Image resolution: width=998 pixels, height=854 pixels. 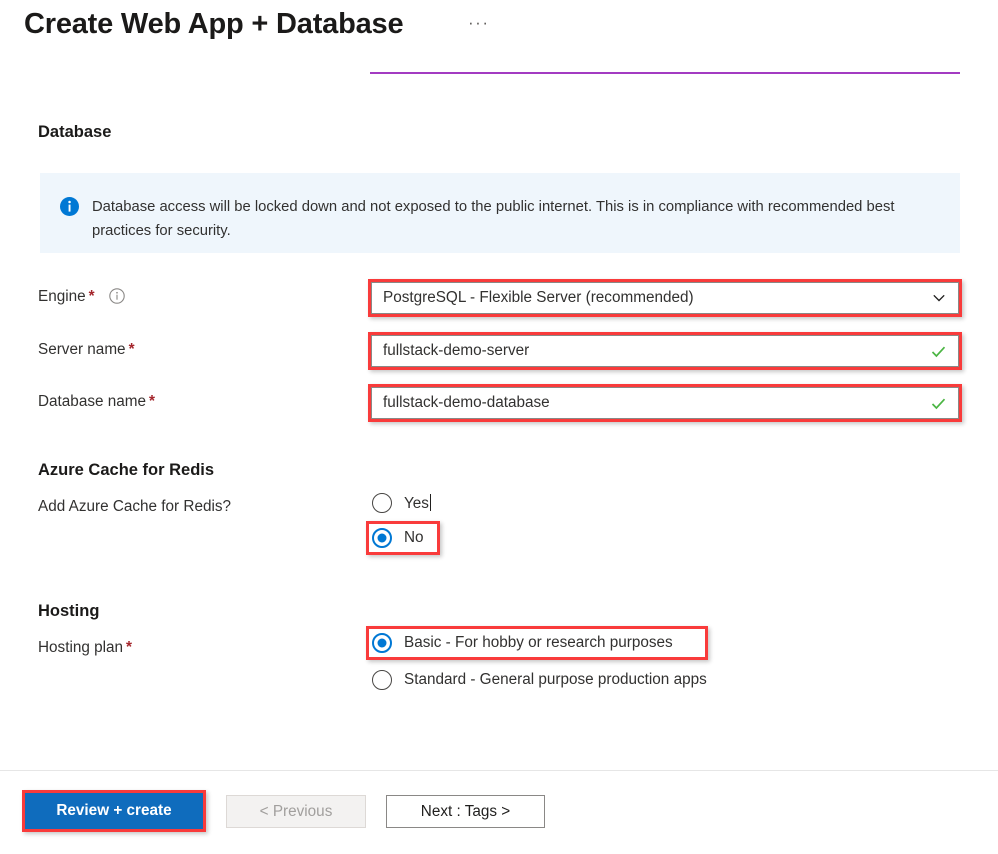 I want to click on server-name-label-text: Server name, so click(x=82, y=349).